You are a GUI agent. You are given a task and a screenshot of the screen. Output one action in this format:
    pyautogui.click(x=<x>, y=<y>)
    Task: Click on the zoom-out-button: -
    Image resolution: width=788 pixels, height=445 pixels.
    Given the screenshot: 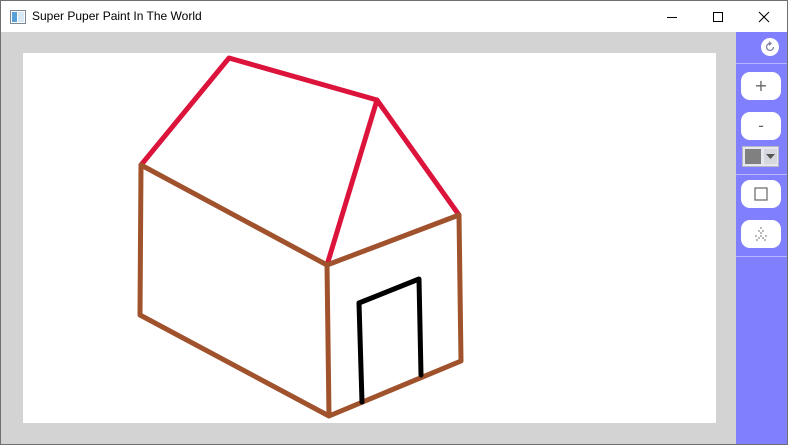 What is the action you would take?
    pyautogui.click(x=761, y=126)
    